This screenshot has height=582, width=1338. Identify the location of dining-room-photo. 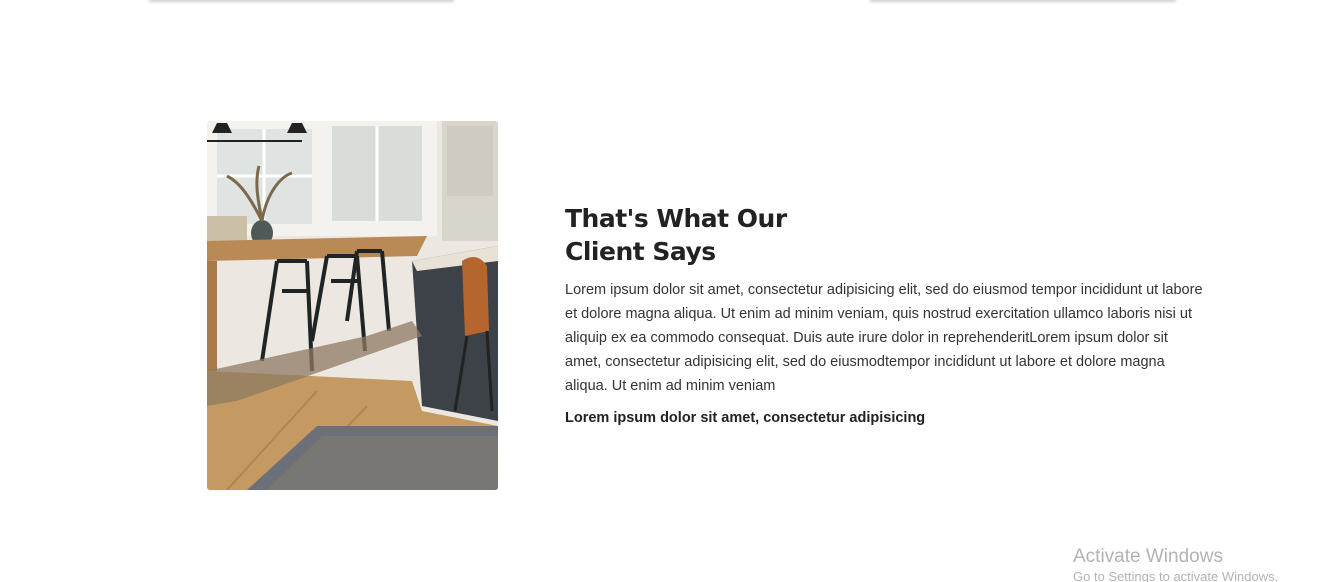
(352, 305).